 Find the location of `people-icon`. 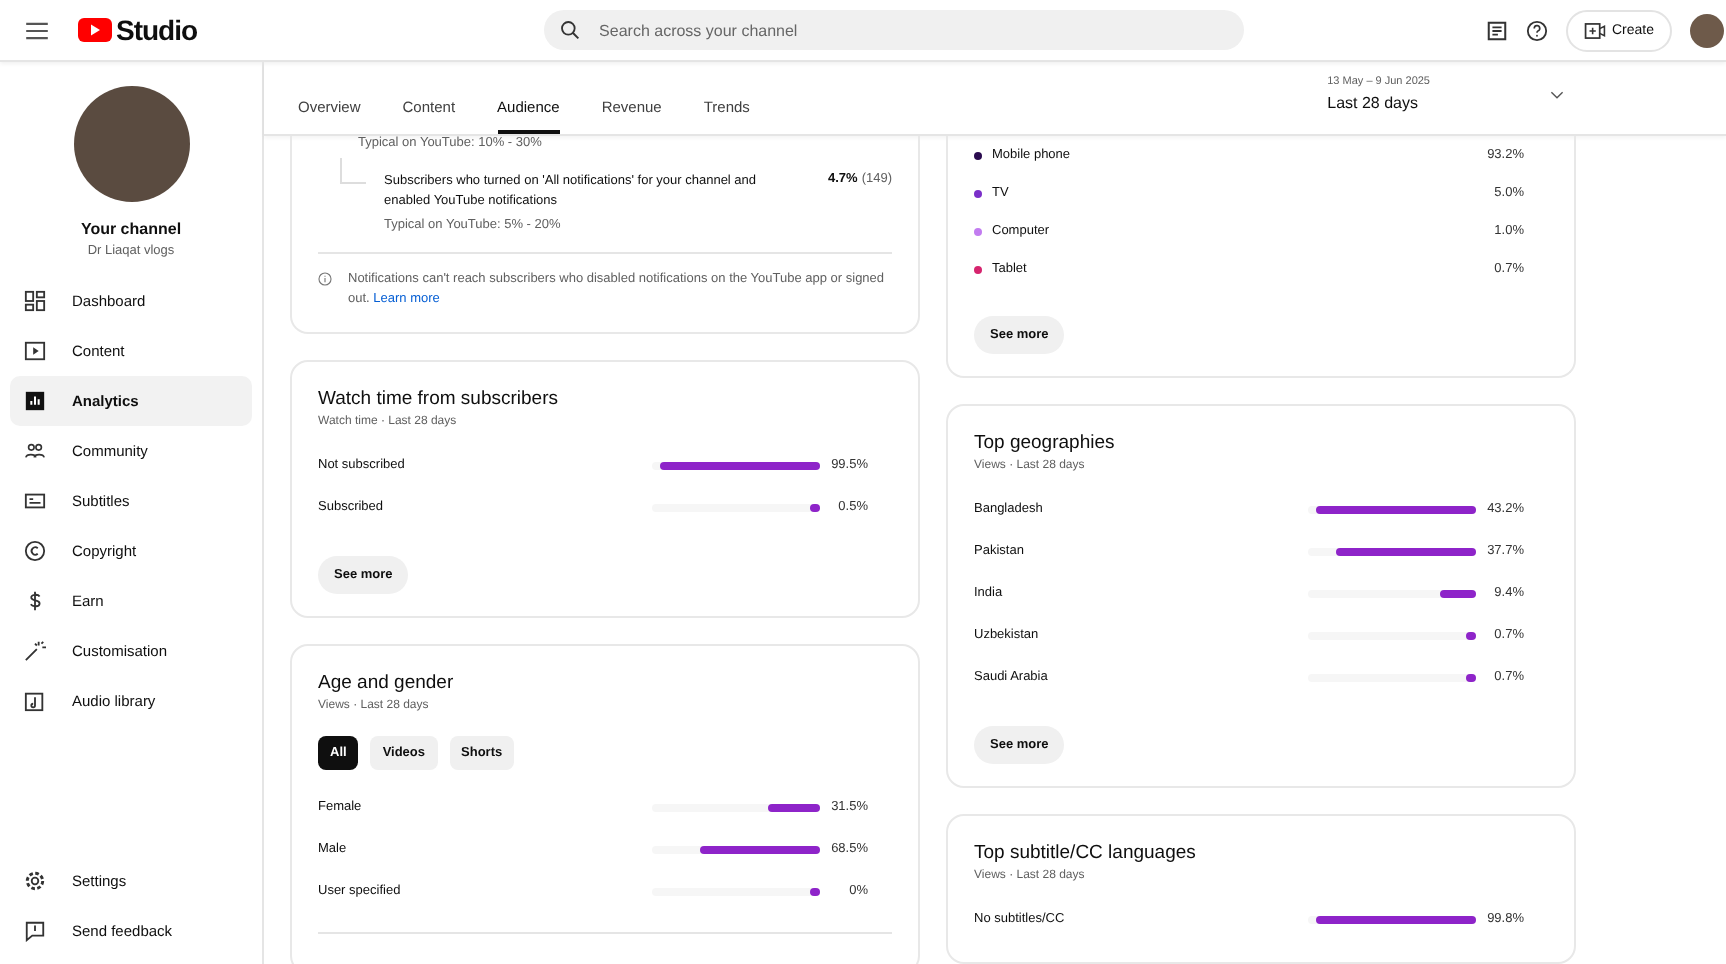

people-icon is located at coordinates (35, 451).